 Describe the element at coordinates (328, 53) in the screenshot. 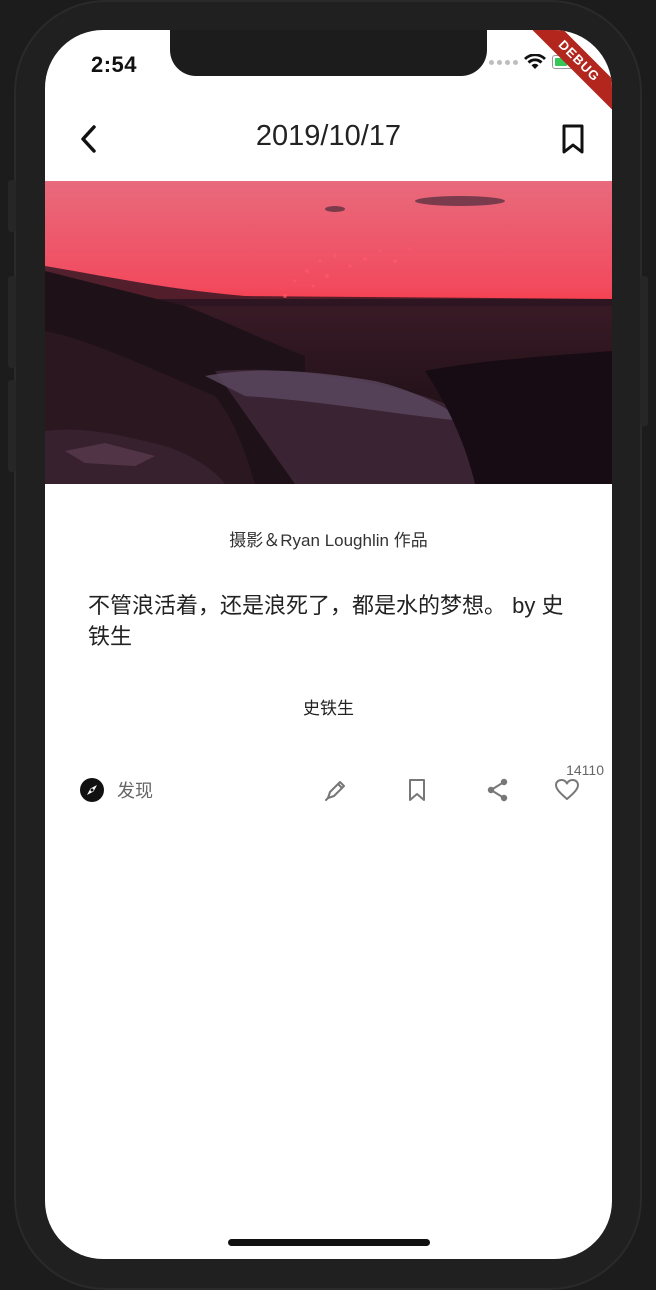

I see `notch` at that location.